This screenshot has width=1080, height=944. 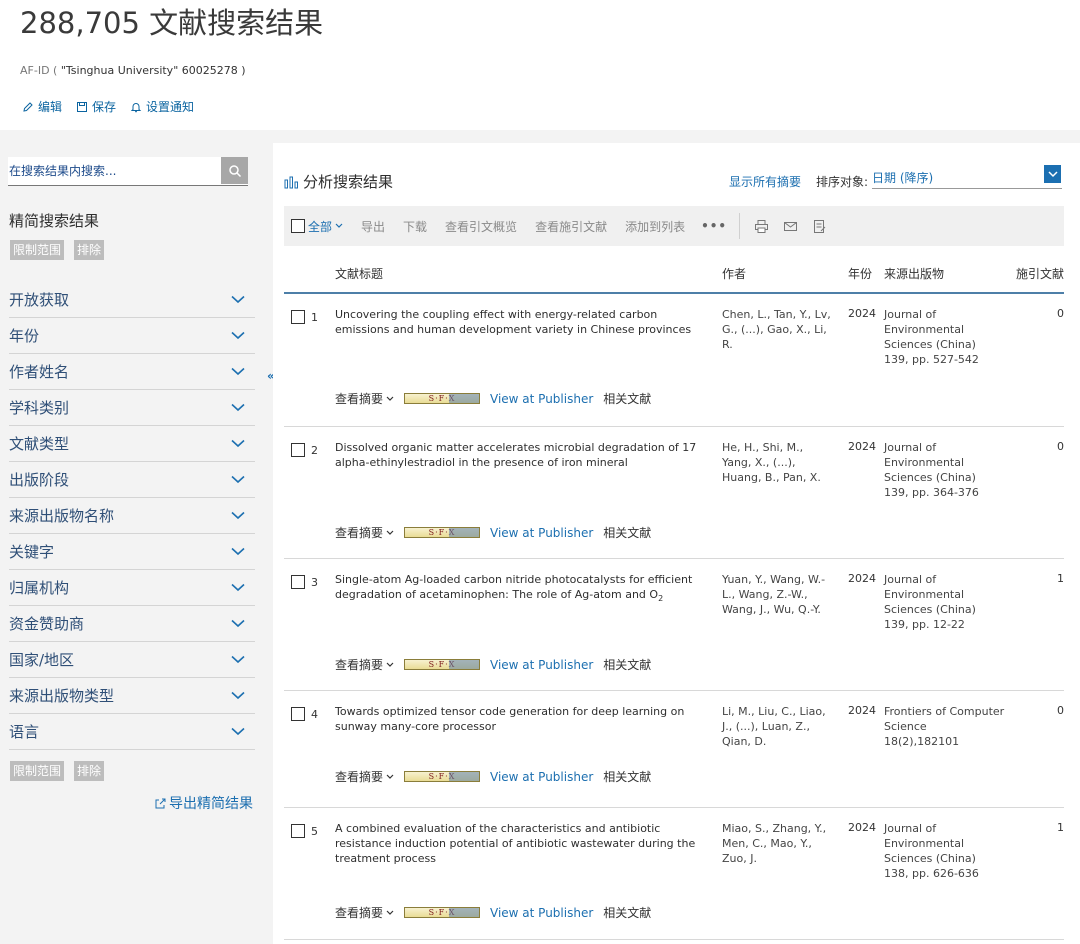 I want to click on facet-item: 来源出版物类型, so click(x=132, y=696).